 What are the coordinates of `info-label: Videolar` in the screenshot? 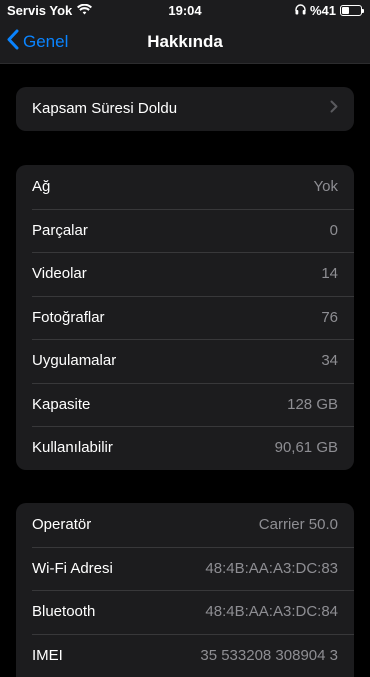 It's located at (59, 273).